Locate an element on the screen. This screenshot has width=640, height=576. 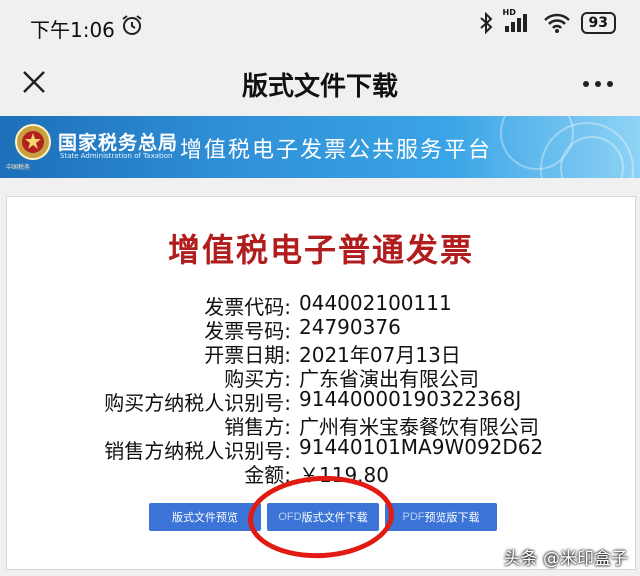
battery-indicator: 93 is located at coordinates (598, 23).